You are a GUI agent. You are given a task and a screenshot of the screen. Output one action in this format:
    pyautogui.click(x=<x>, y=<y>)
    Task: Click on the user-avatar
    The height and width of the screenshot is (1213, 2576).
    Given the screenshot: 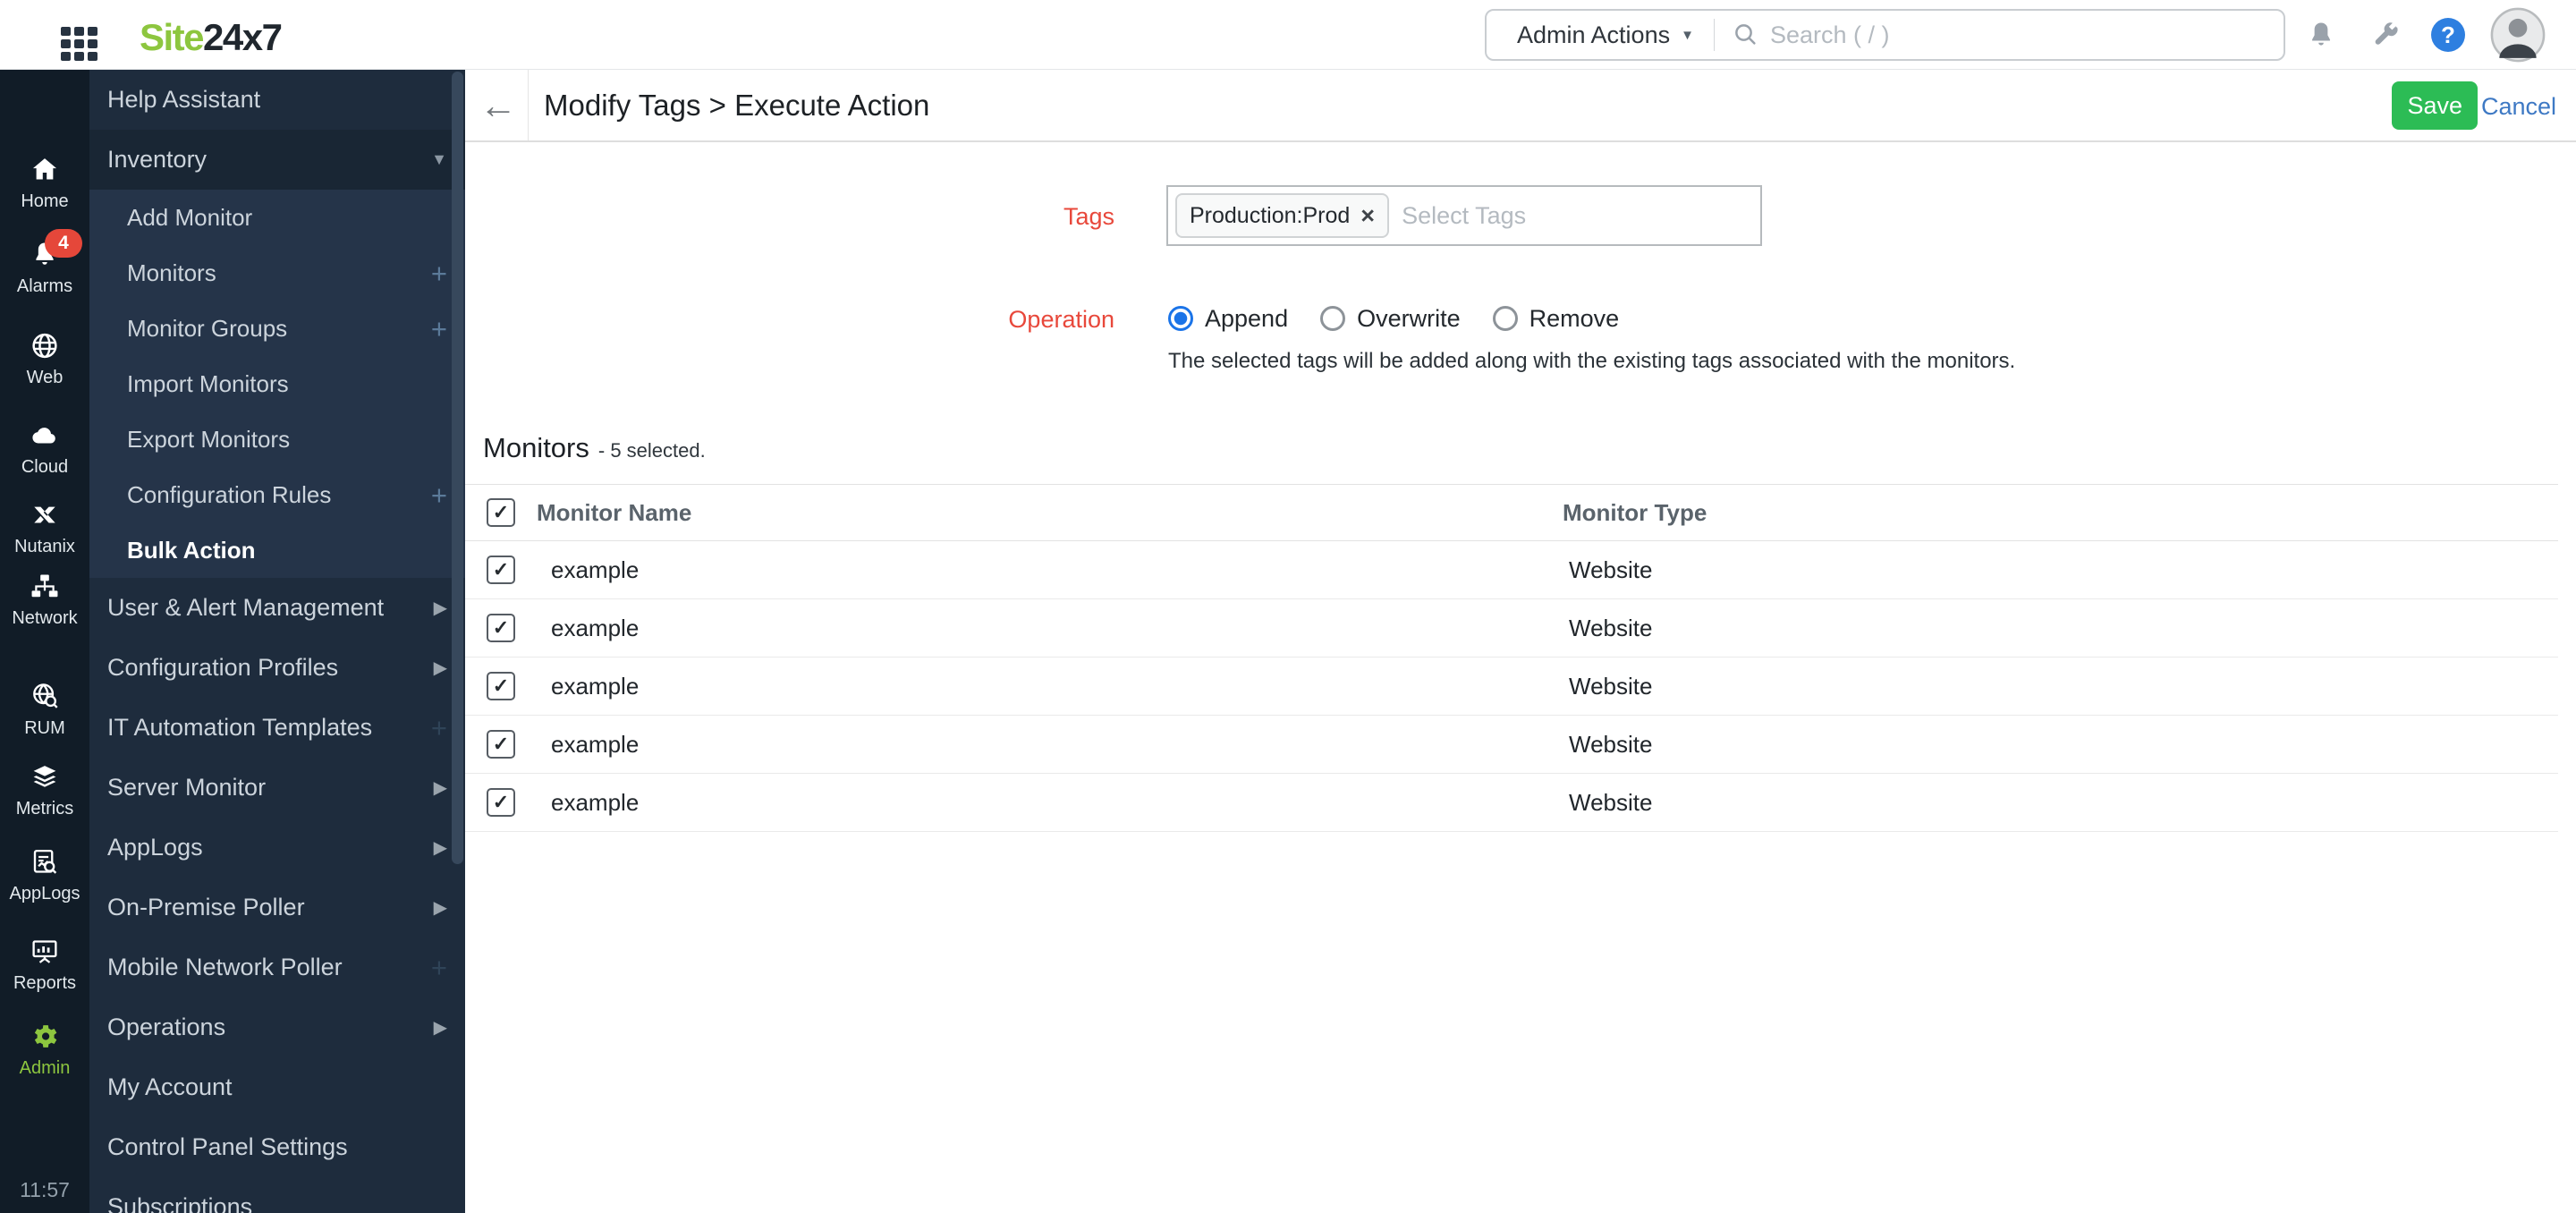 What is the action you would take?
    pyautogui.click(x=2518, y=35)
    